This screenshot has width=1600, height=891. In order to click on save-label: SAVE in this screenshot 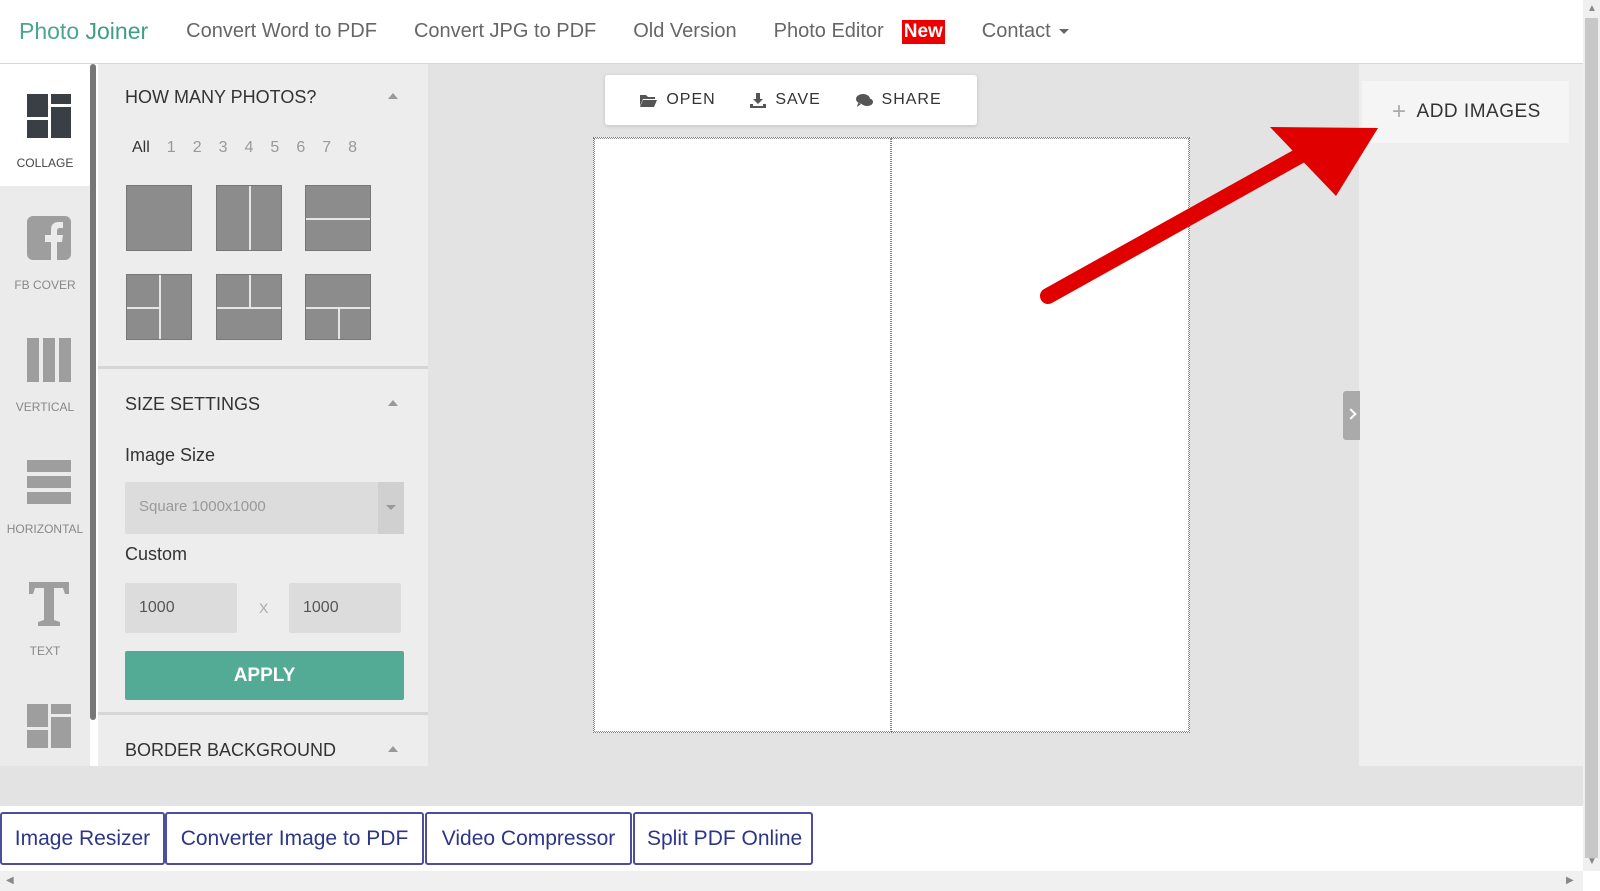, I will do `click(798, 99)`.